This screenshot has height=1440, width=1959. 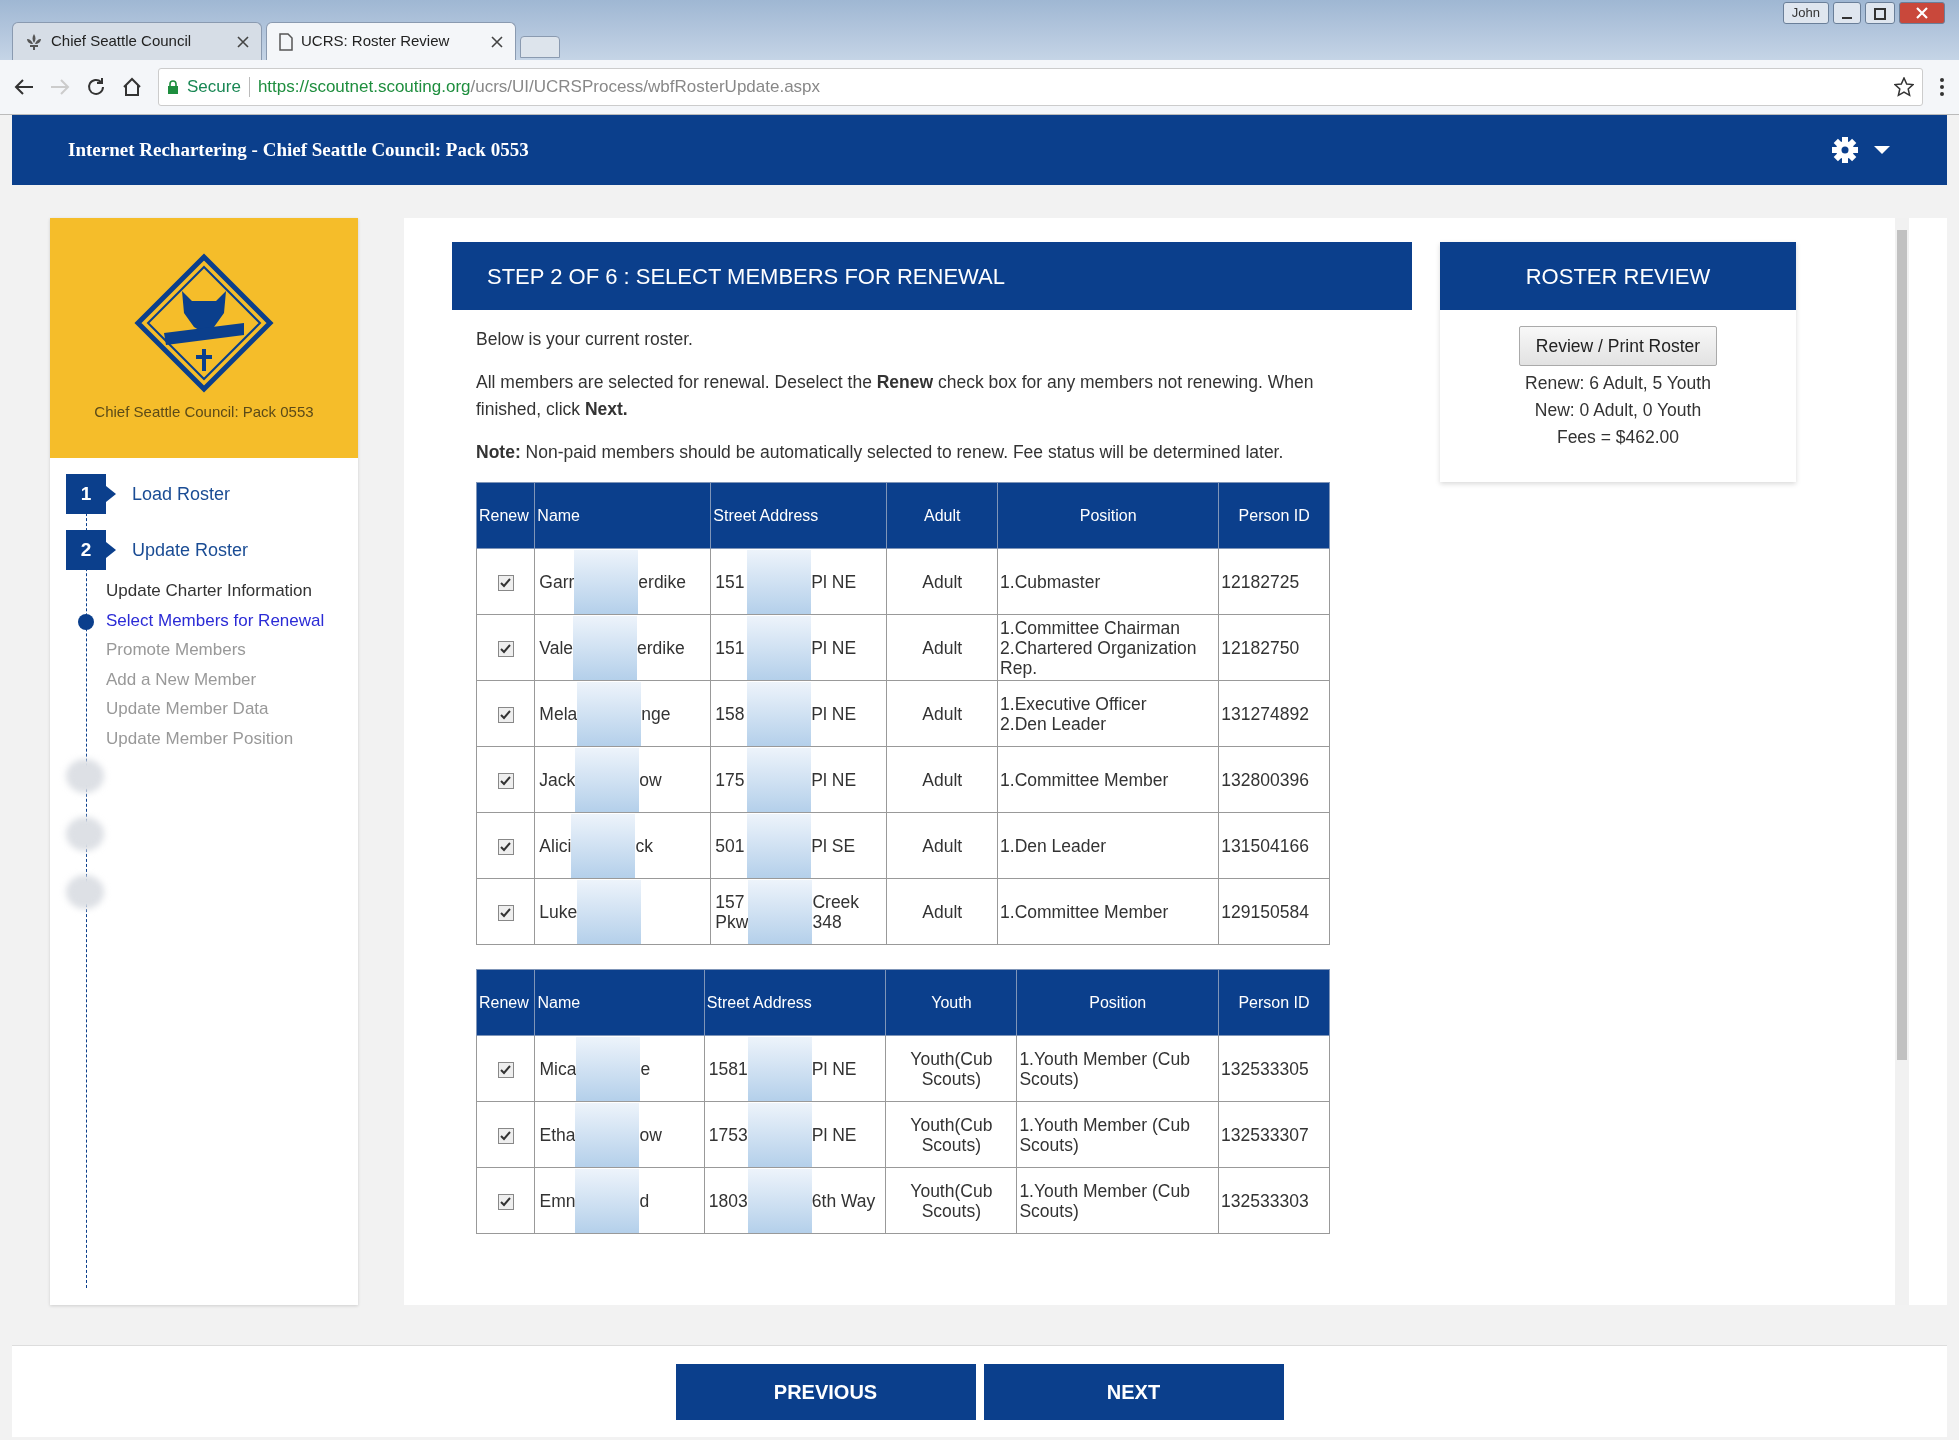 I want to click on settings-icon, so click(x=1845, y=150).